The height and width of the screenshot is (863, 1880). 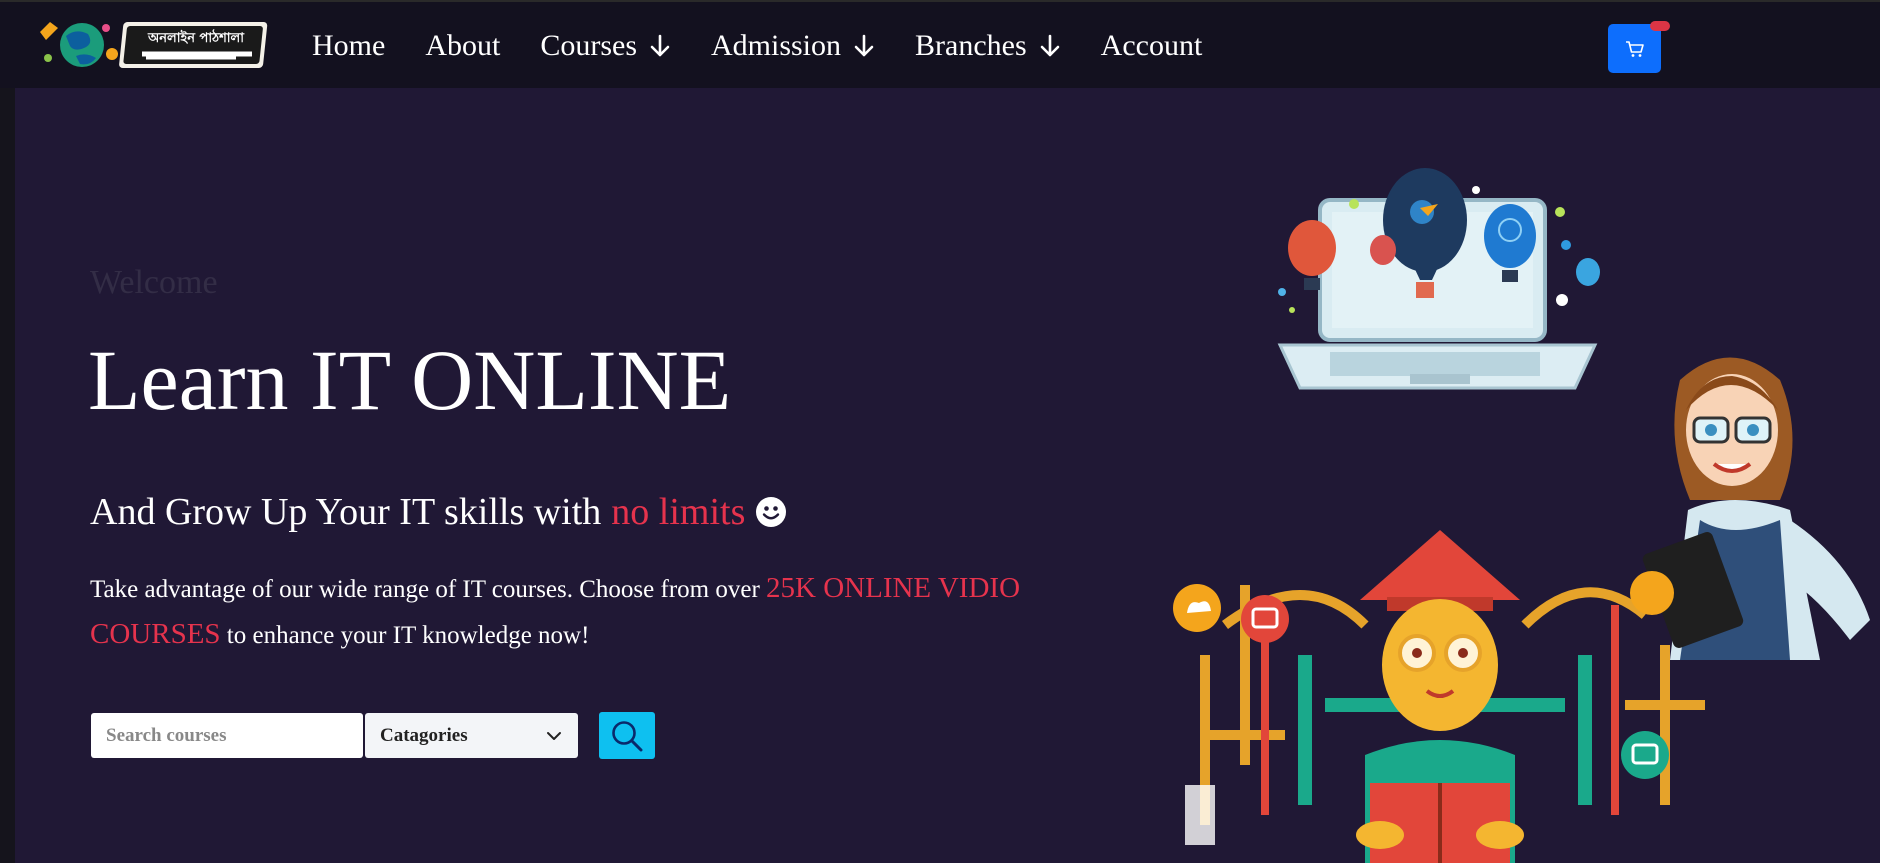 I want to click on nav-item-label: Account, so click(x=1151, y=45).